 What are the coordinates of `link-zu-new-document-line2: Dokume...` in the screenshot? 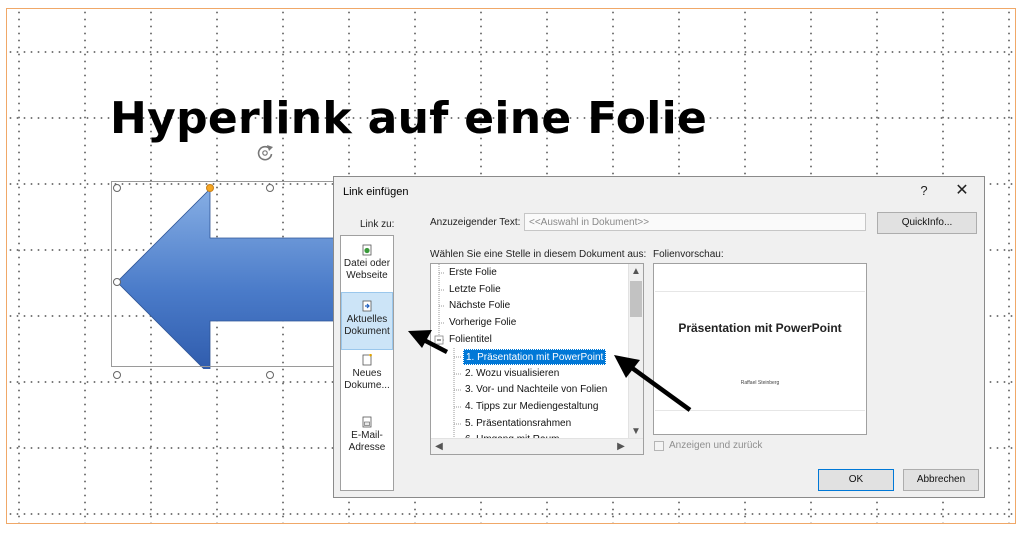 It's located at (367, 385).